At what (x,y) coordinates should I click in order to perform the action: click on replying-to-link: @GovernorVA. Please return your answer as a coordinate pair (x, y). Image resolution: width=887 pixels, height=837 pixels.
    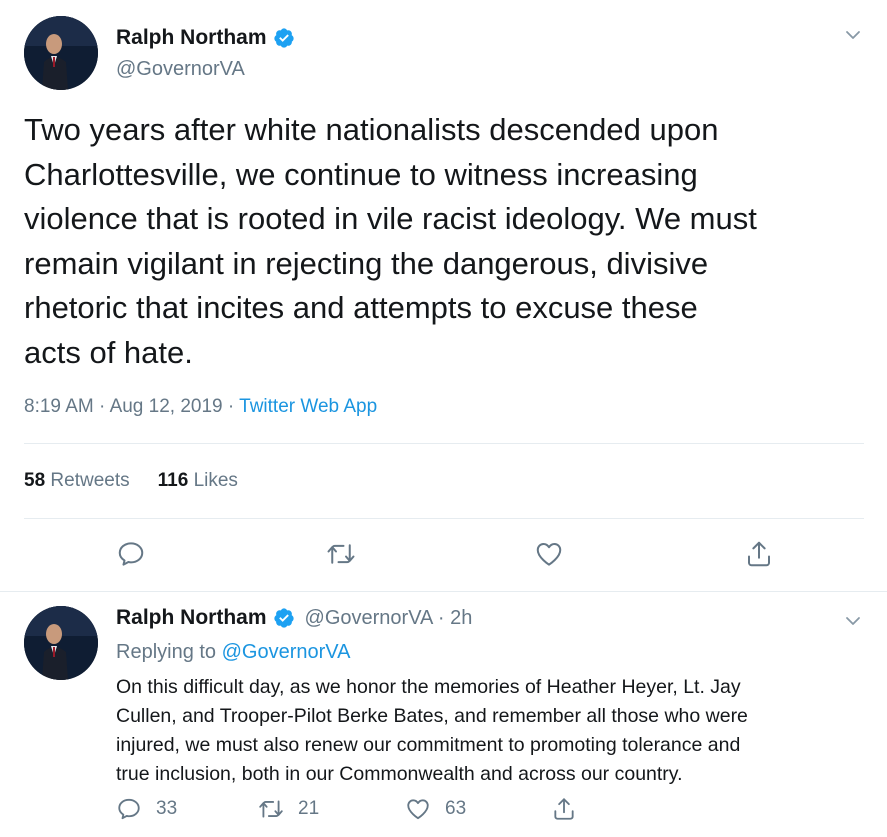
    Looking at the image, I should click on (286, 652).